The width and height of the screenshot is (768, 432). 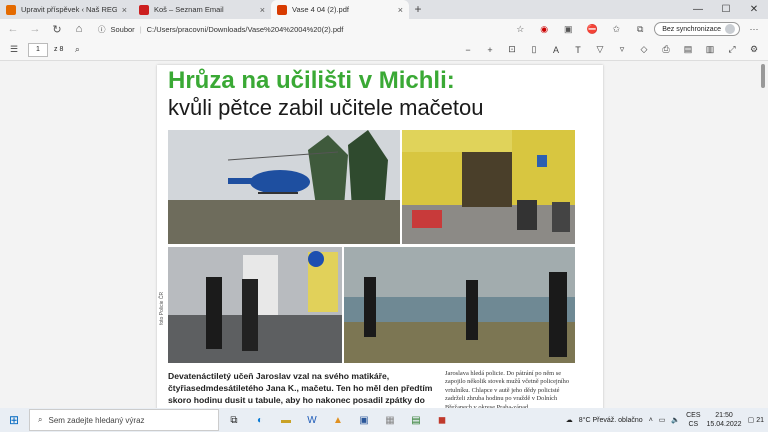 What do you see at coordinates (96, 420) in the screenshot?
I see `search-placeholder: Sem zadejte hledaný výraz` at bounding box center [96, 420].